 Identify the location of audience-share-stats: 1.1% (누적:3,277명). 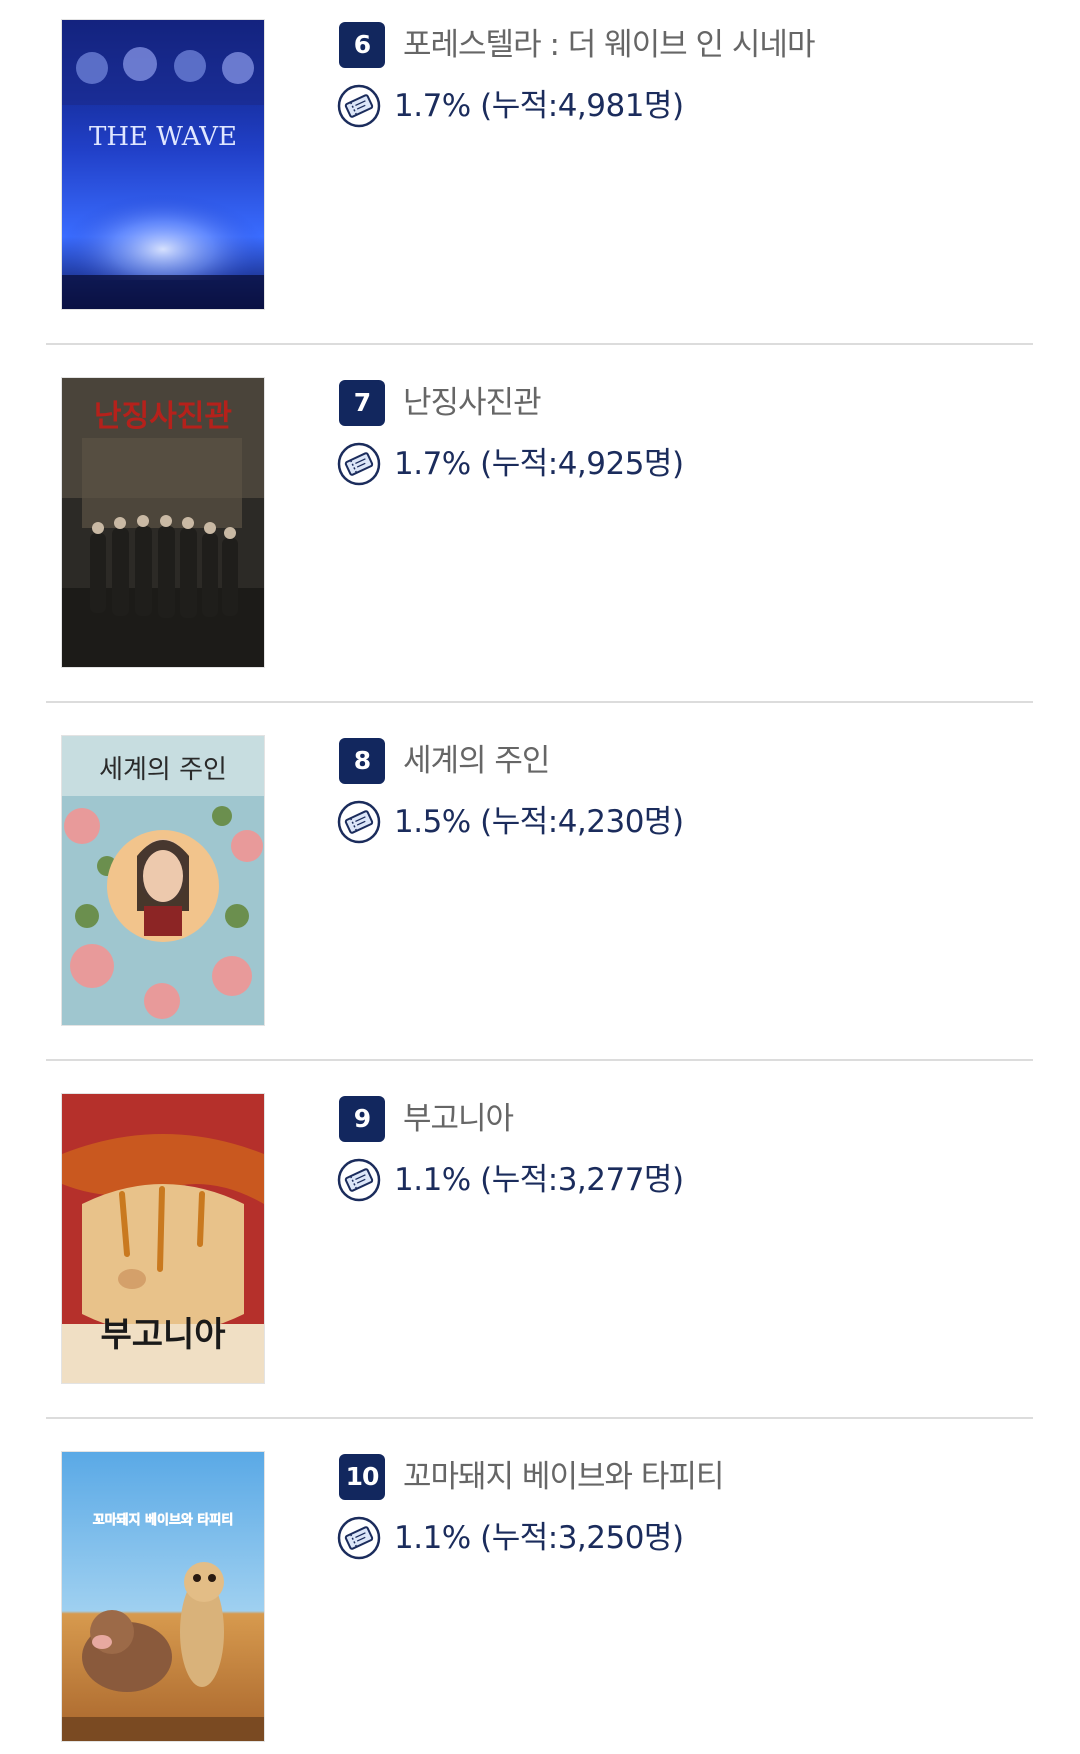
(539, 1180).